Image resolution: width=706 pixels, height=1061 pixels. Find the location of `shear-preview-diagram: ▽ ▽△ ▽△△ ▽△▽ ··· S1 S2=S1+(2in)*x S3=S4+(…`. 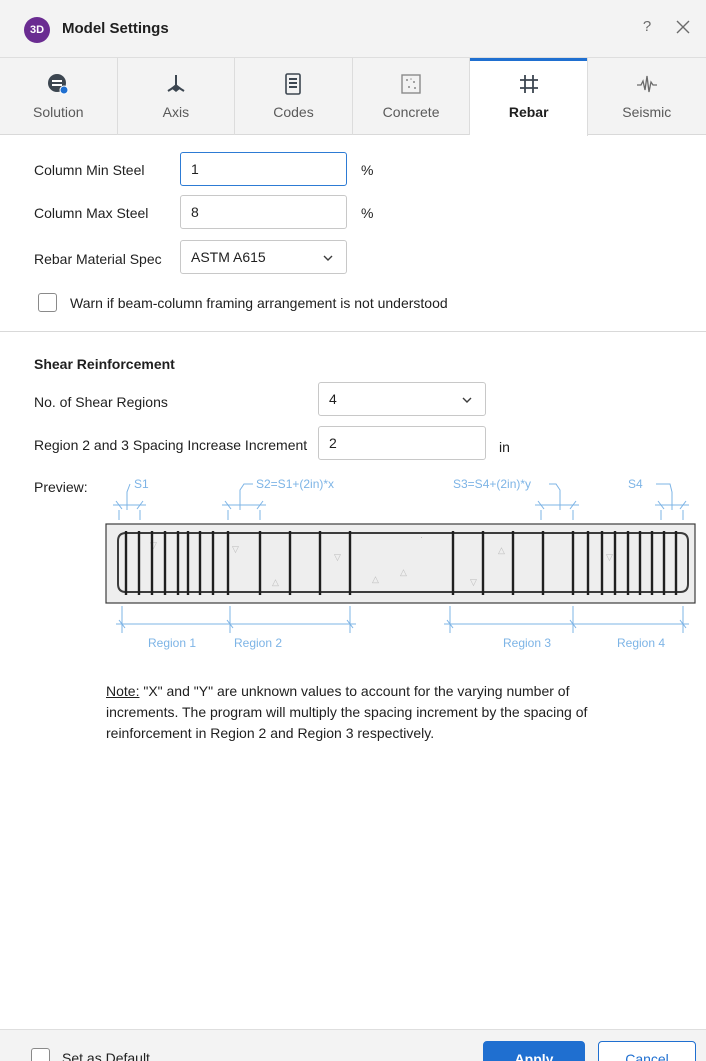

shear-preview-diagram: ▽ ▽△ ▽△△ ▽△▽ ··· S1 S2=S1+(2in)*x S3=S4+(… is located at coordinates (400, 563).